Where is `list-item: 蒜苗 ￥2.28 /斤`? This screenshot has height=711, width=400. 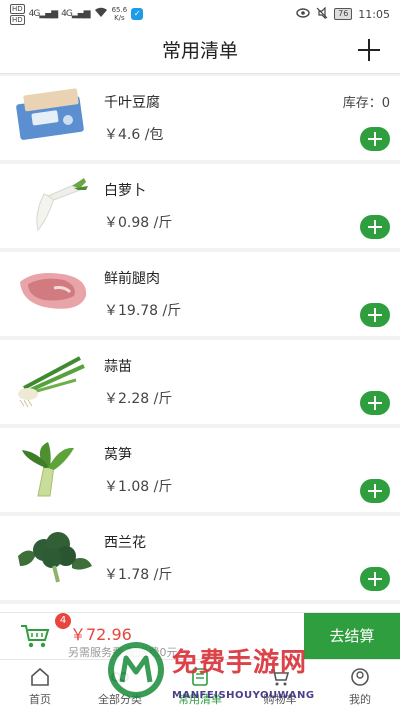
list-item: 蒜苗 ￥2.28 /斤 is located at coordinates (200, 382).